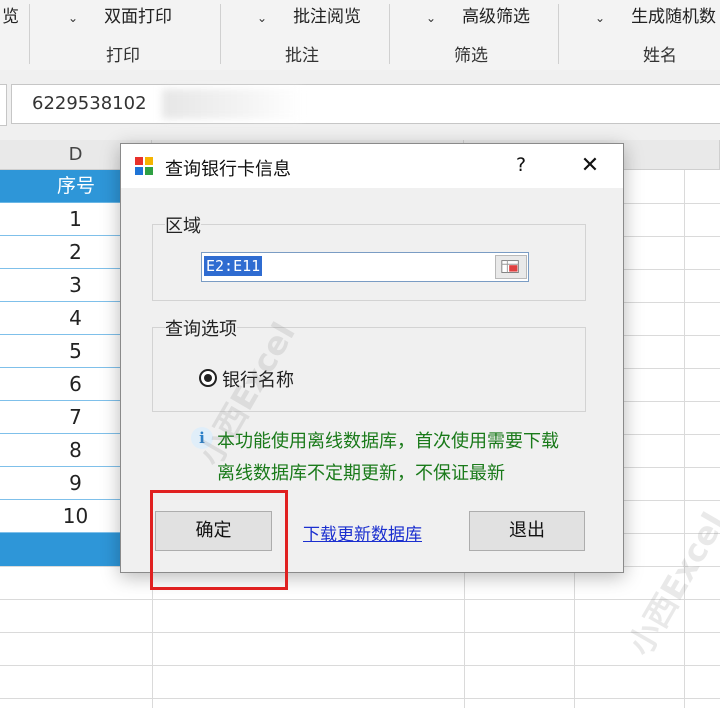 The image size is (720, 708). Describe the element at coordinates (527, 531) in the screenshot. I see `exit-button: 退出` at that location.